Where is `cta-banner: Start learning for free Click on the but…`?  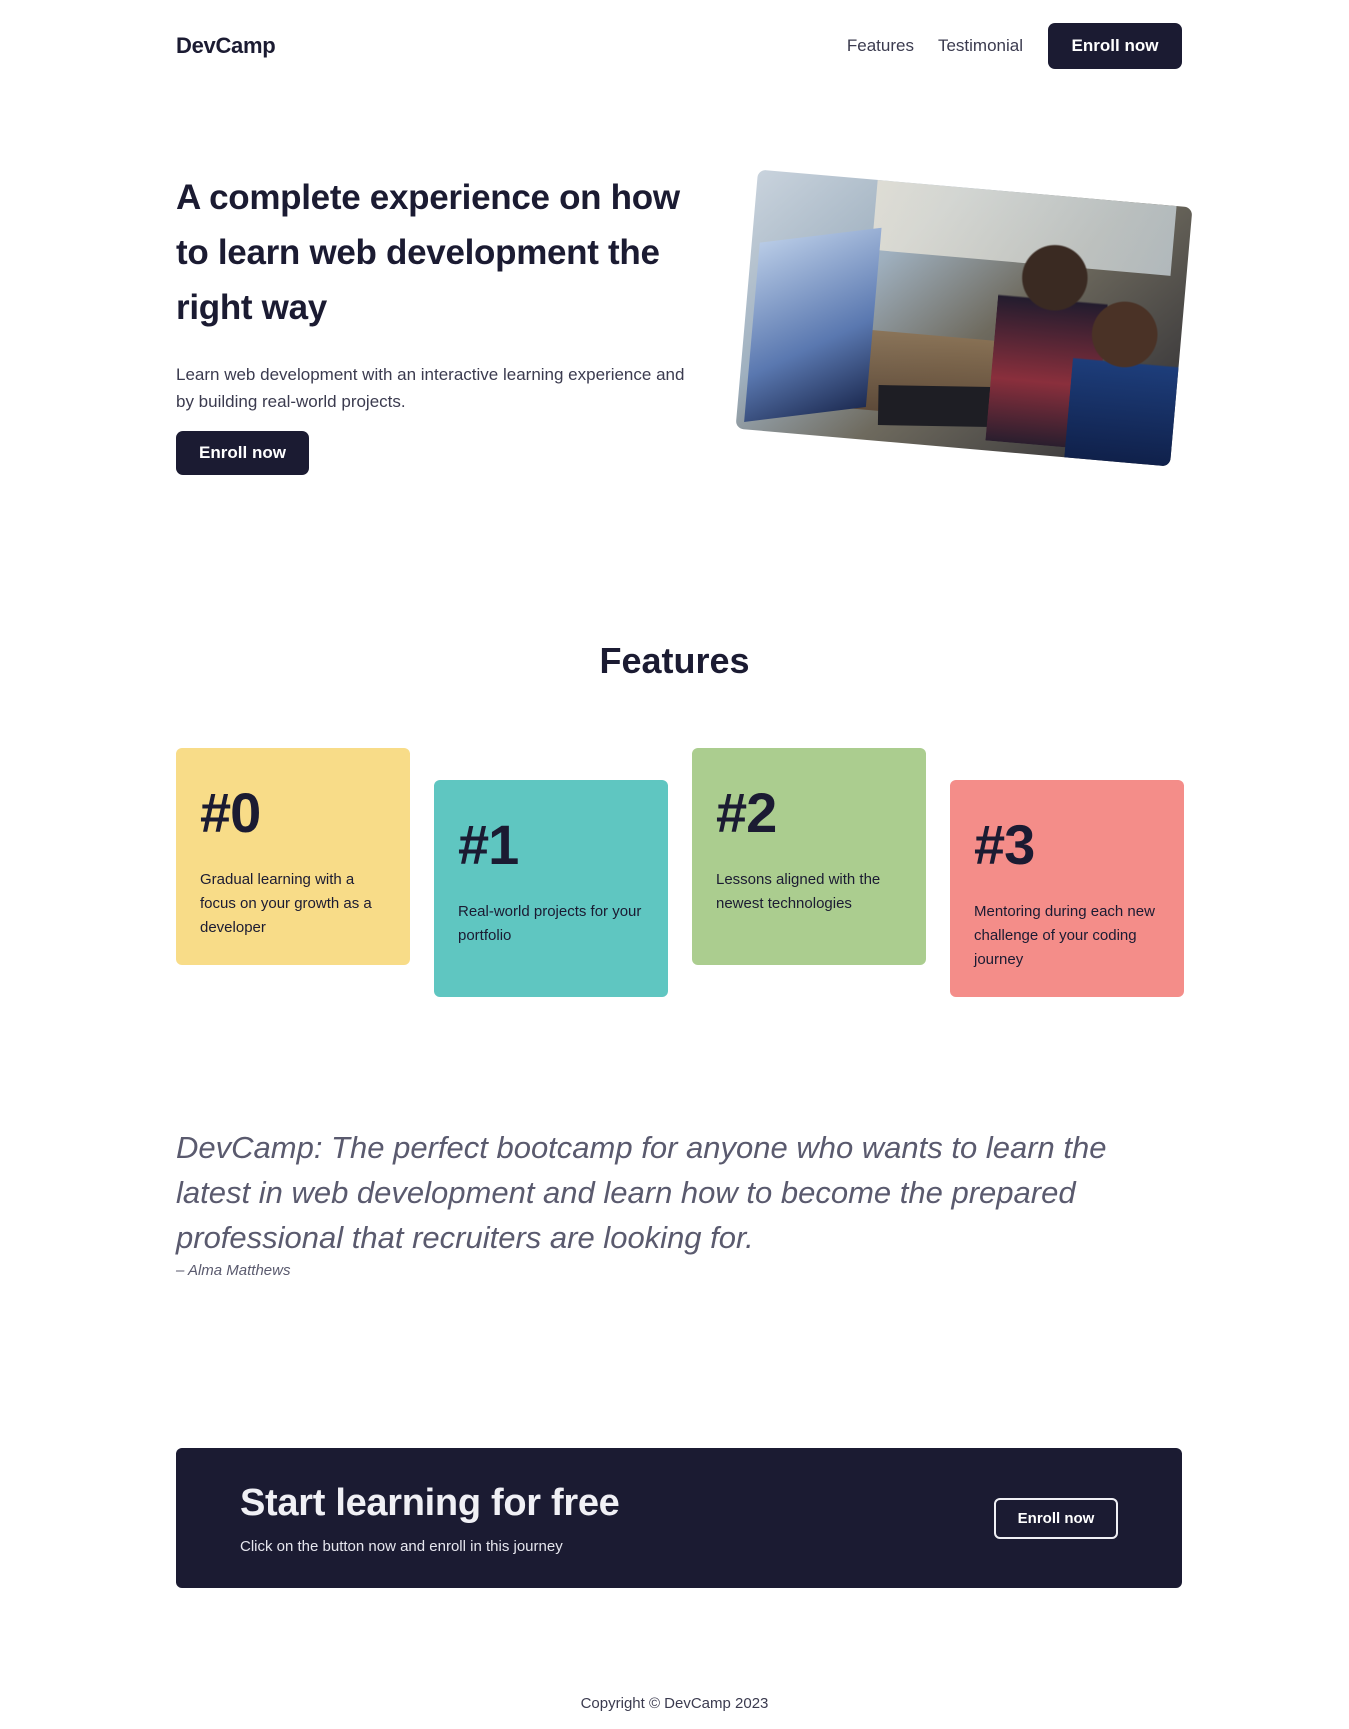
cta-banner: Start learning for free Click on the but… is located at coordinates (679, 1518).